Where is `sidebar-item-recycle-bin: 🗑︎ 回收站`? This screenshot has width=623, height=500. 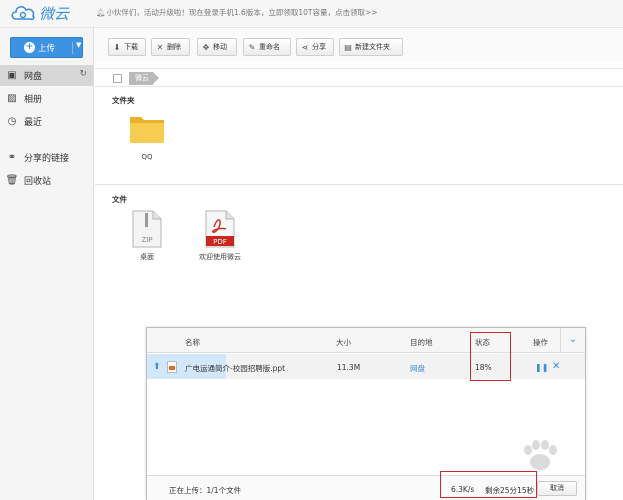 sidebar-item-recycle-bin: 🗑︎ 回收站 is located at coordinates (46, 180).